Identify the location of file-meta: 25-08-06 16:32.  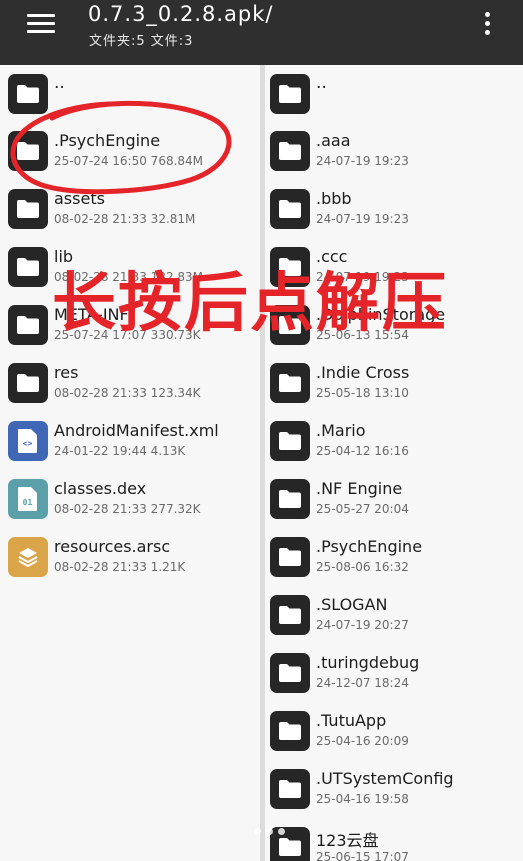
(362, 567).